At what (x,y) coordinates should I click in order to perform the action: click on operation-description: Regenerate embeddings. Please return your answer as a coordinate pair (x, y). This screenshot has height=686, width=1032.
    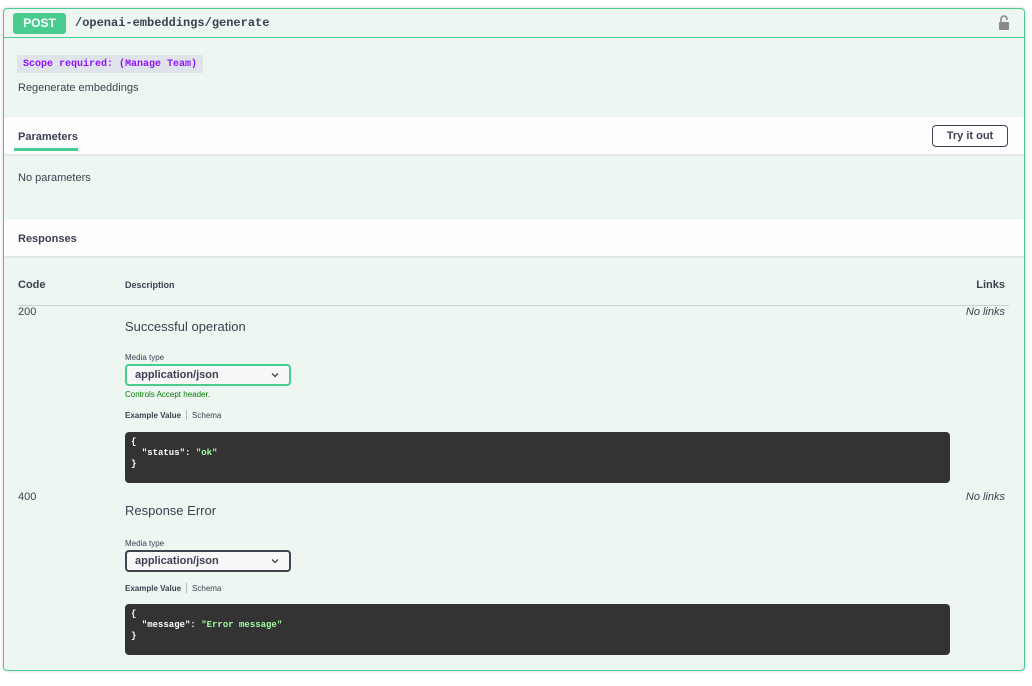
    Looking at the image, I should click on (78, 88).